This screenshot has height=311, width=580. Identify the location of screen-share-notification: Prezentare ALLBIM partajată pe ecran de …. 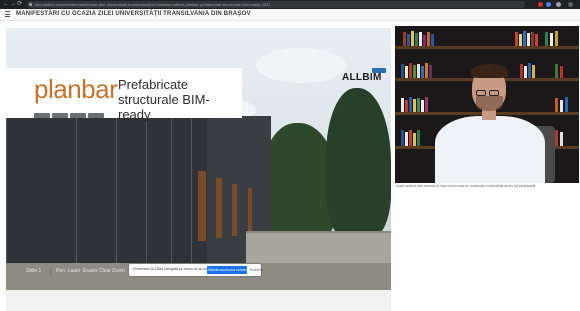
(196, 270).